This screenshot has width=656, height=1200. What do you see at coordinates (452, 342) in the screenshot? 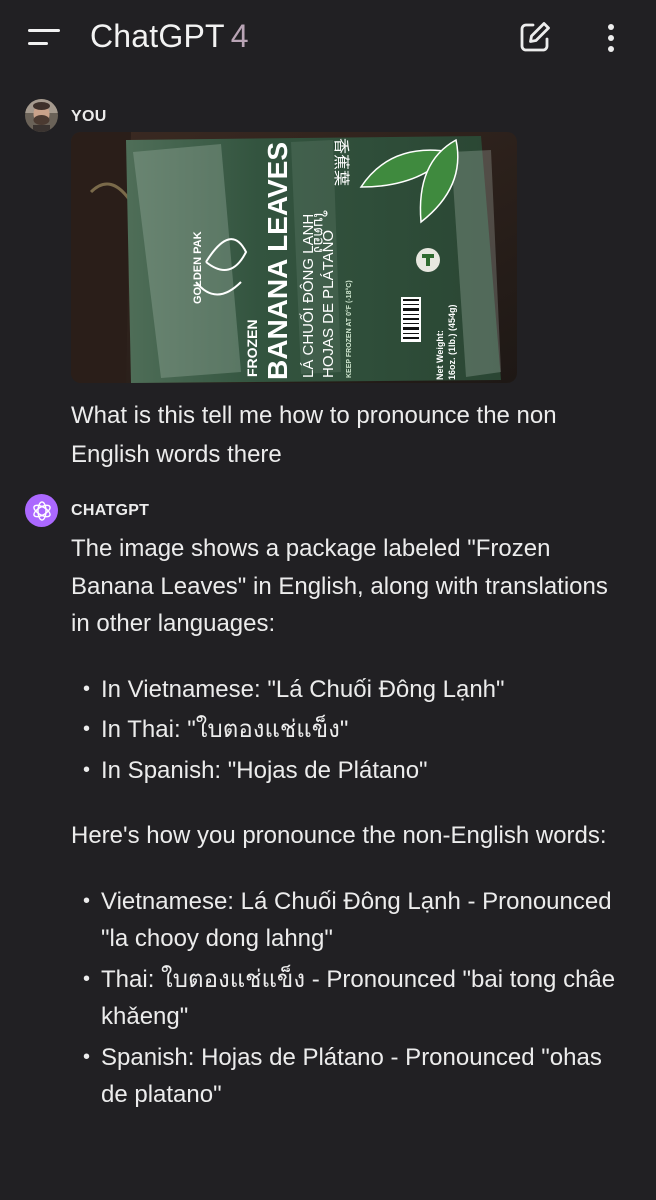
I see `package-weight-text: 16oz. (1lb.) (454g)` at bounding box center [452, 342].